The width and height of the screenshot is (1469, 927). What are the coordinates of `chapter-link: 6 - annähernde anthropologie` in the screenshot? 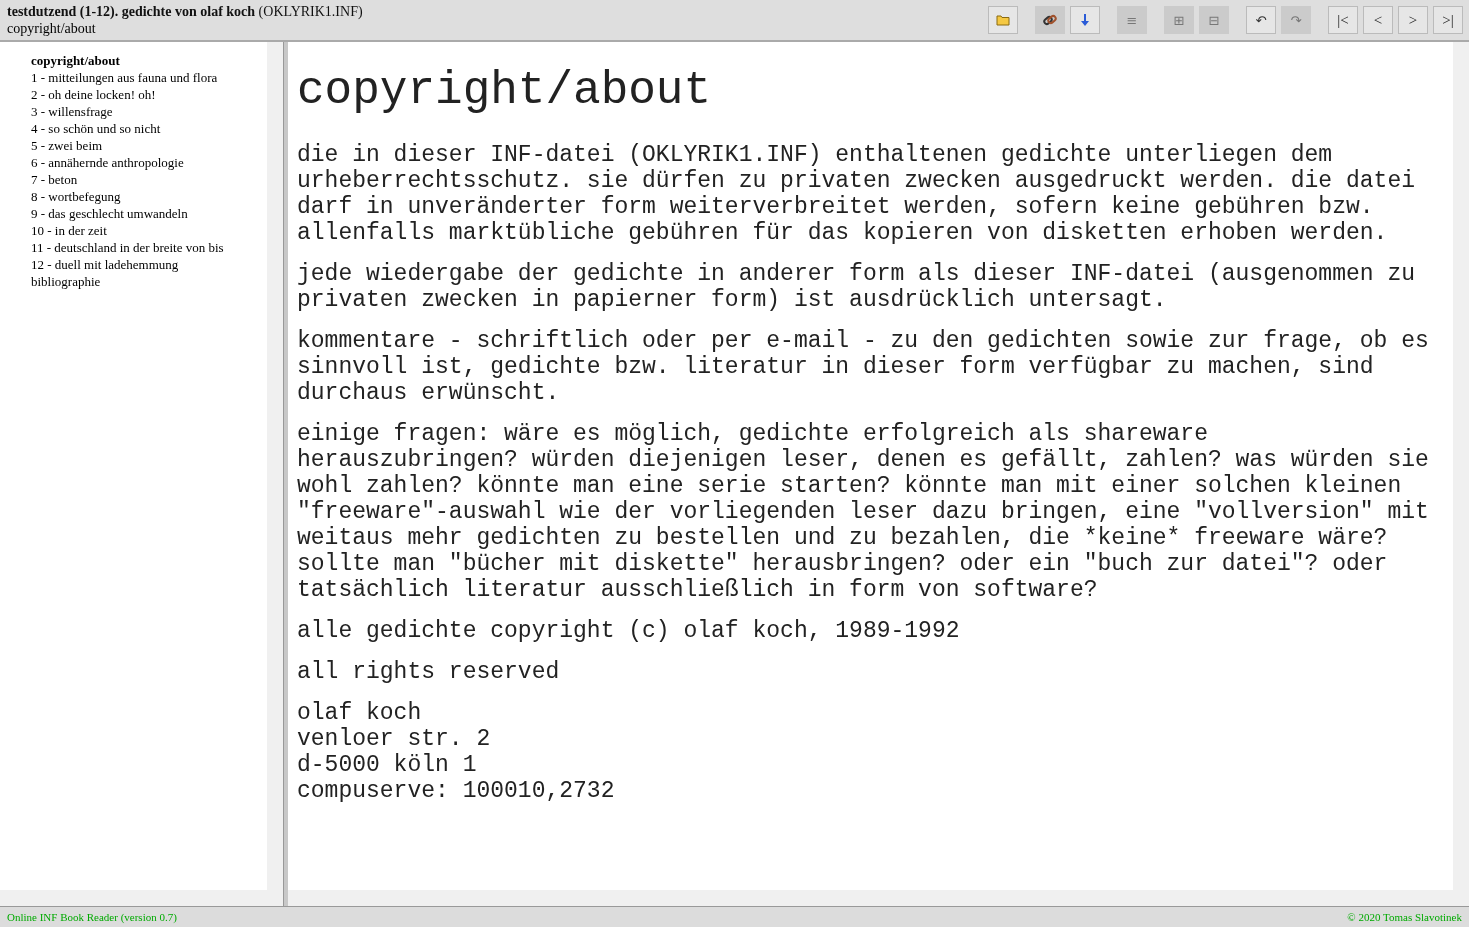 It's located at (149, 162).